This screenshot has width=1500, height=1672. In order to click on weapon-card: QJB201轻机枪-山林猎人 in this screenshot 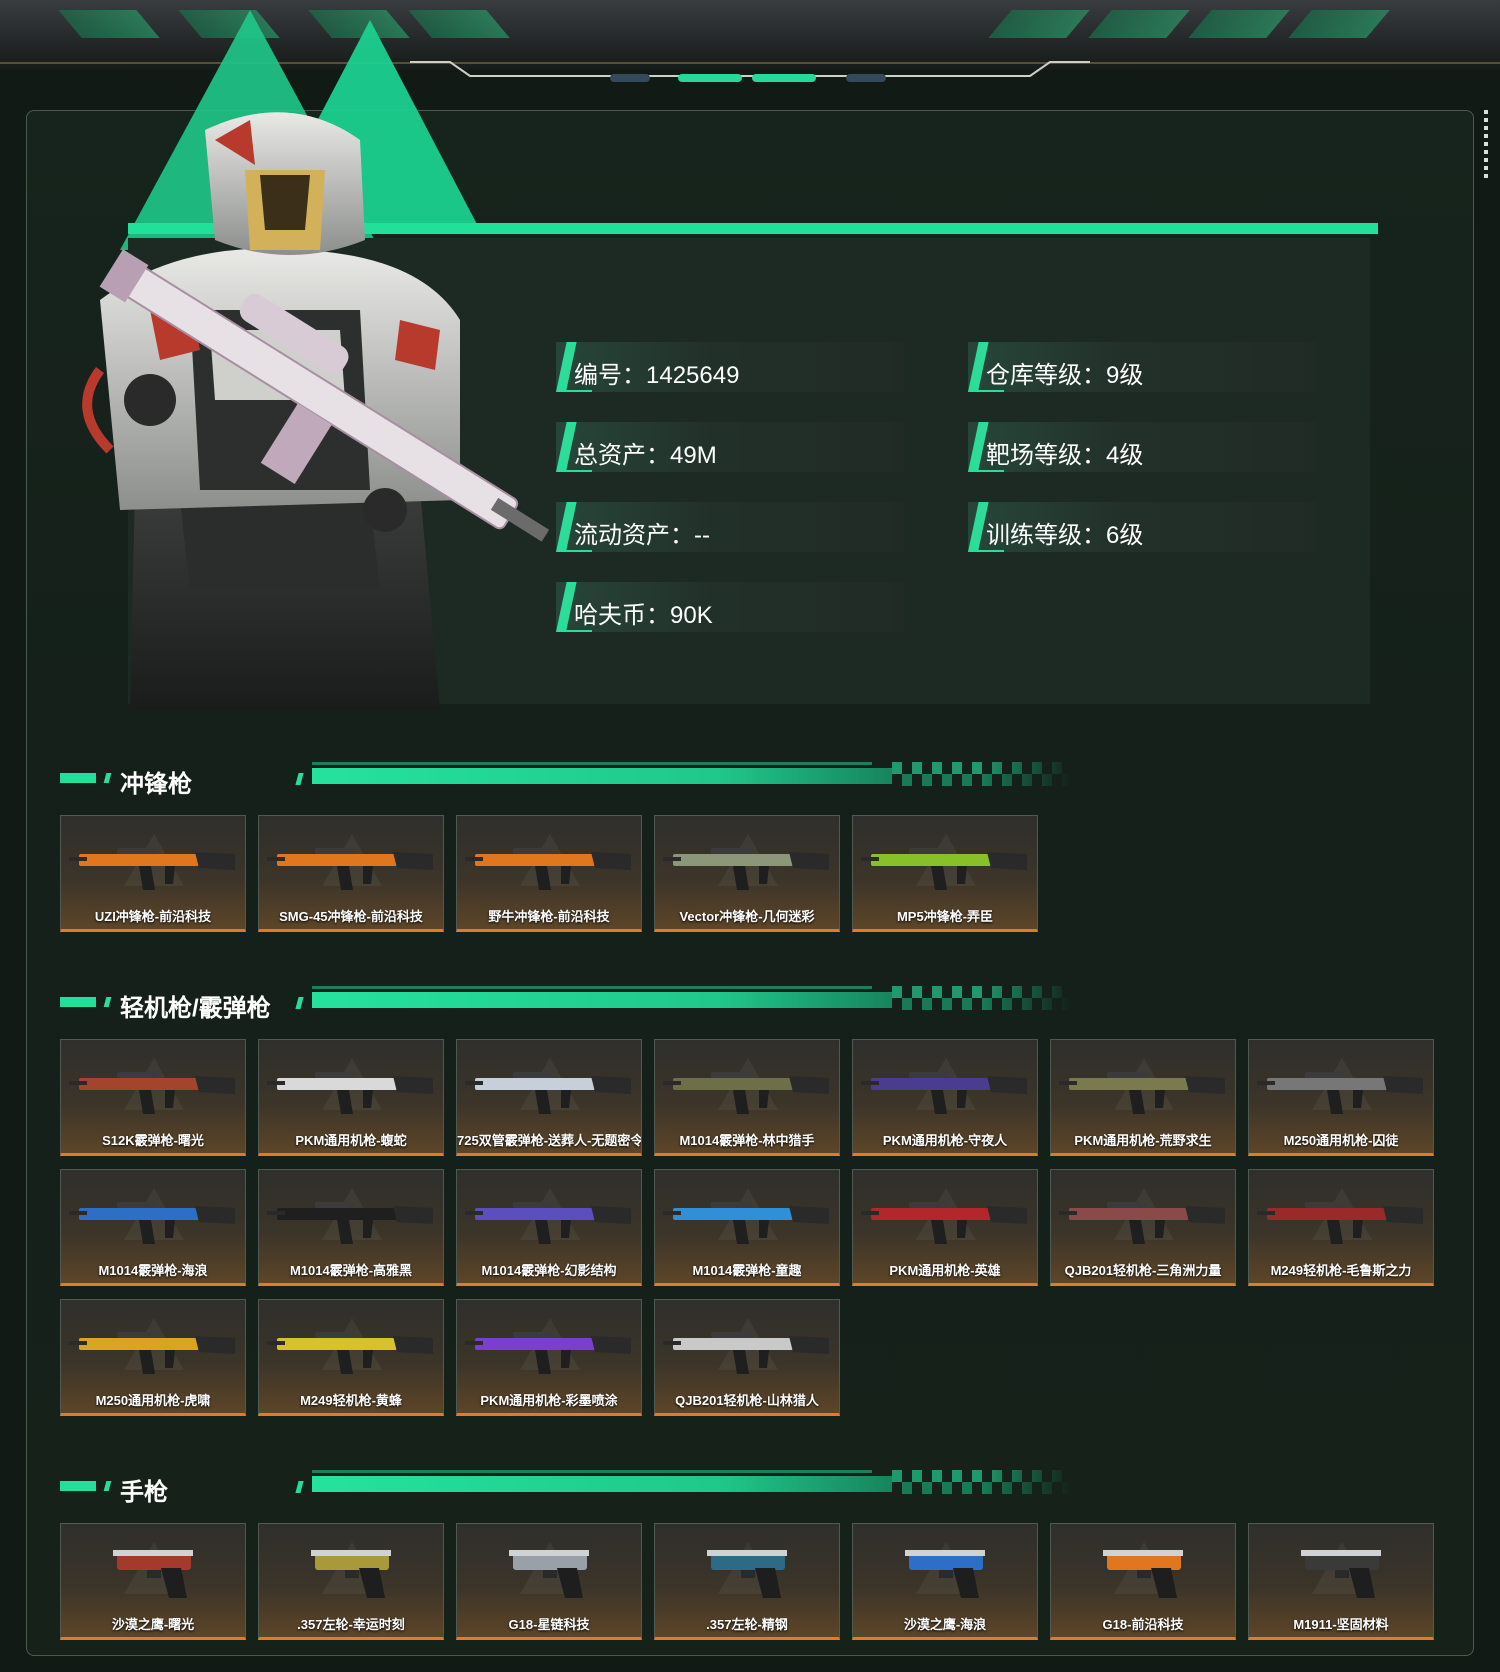, I will do `click(747, 1357)`.